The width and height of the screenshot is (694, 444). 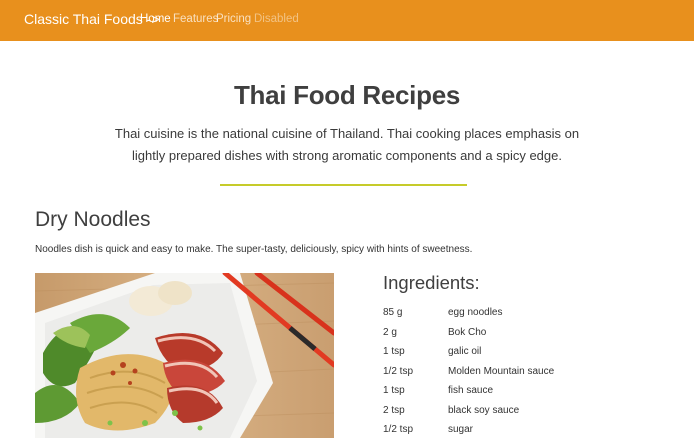 What do you see at coordinates (471, 390) in the screenshot?
I see `ingredient-name: fish sauce` at bounding box center [471, 390].